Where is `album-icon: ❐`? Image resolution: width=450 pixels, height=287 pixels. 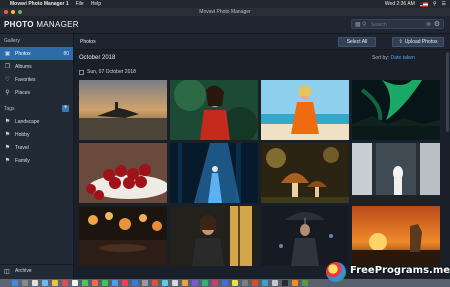
album-icon: ❐ is located at coordinates (7, 67).